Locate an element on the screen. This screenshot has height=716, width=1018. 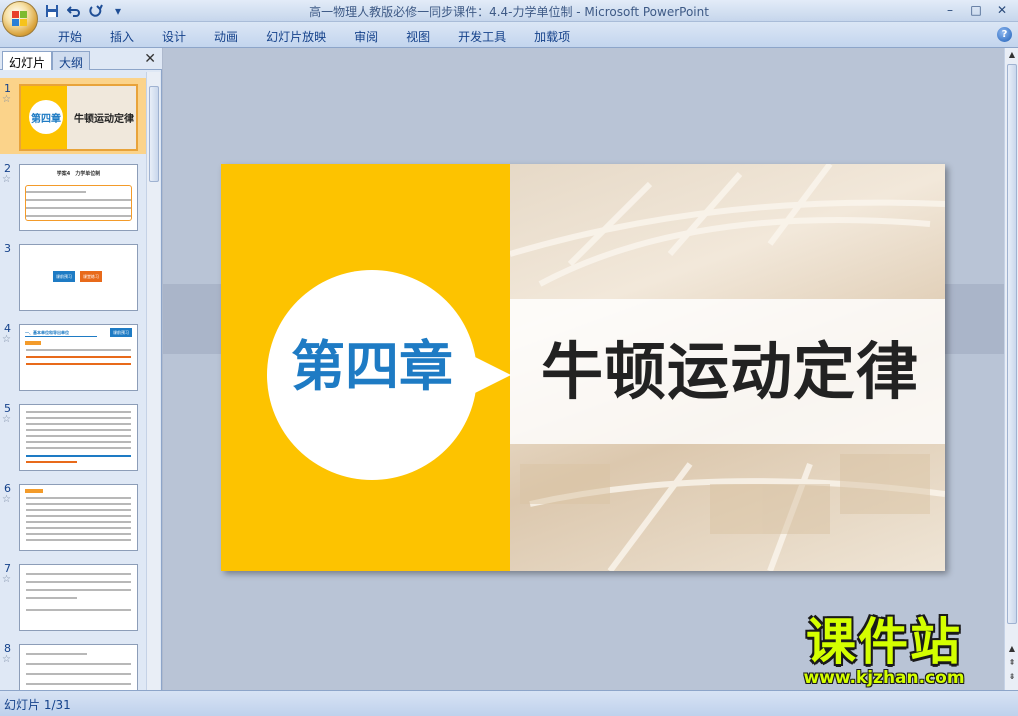
minimize-icon: – is located at coordinates (950, 10).